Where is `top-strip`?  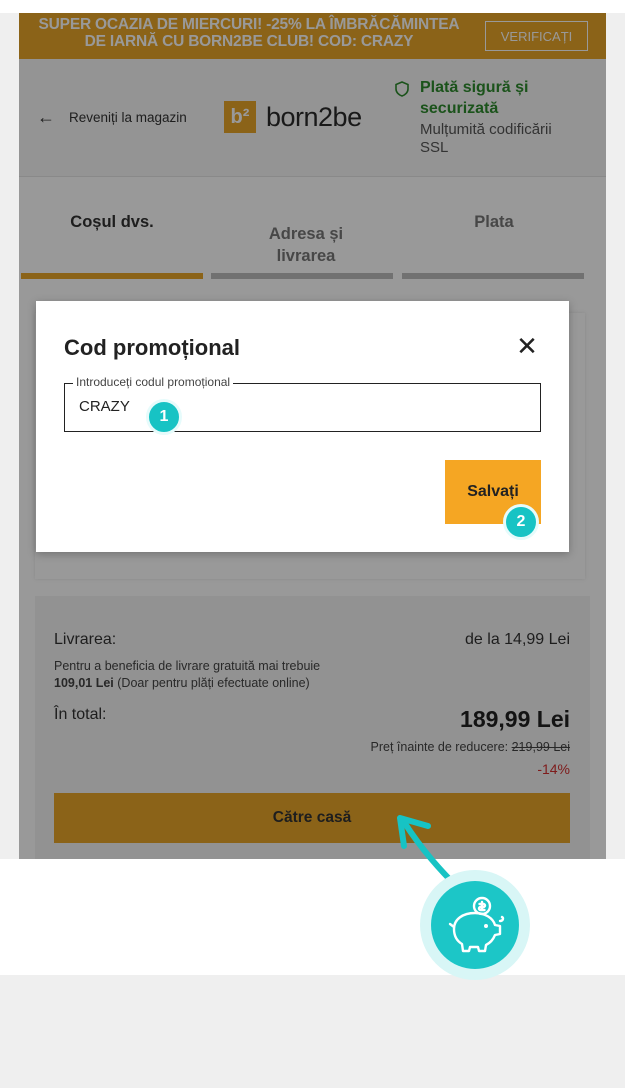 top-strip is located at coordinates (312, 6).